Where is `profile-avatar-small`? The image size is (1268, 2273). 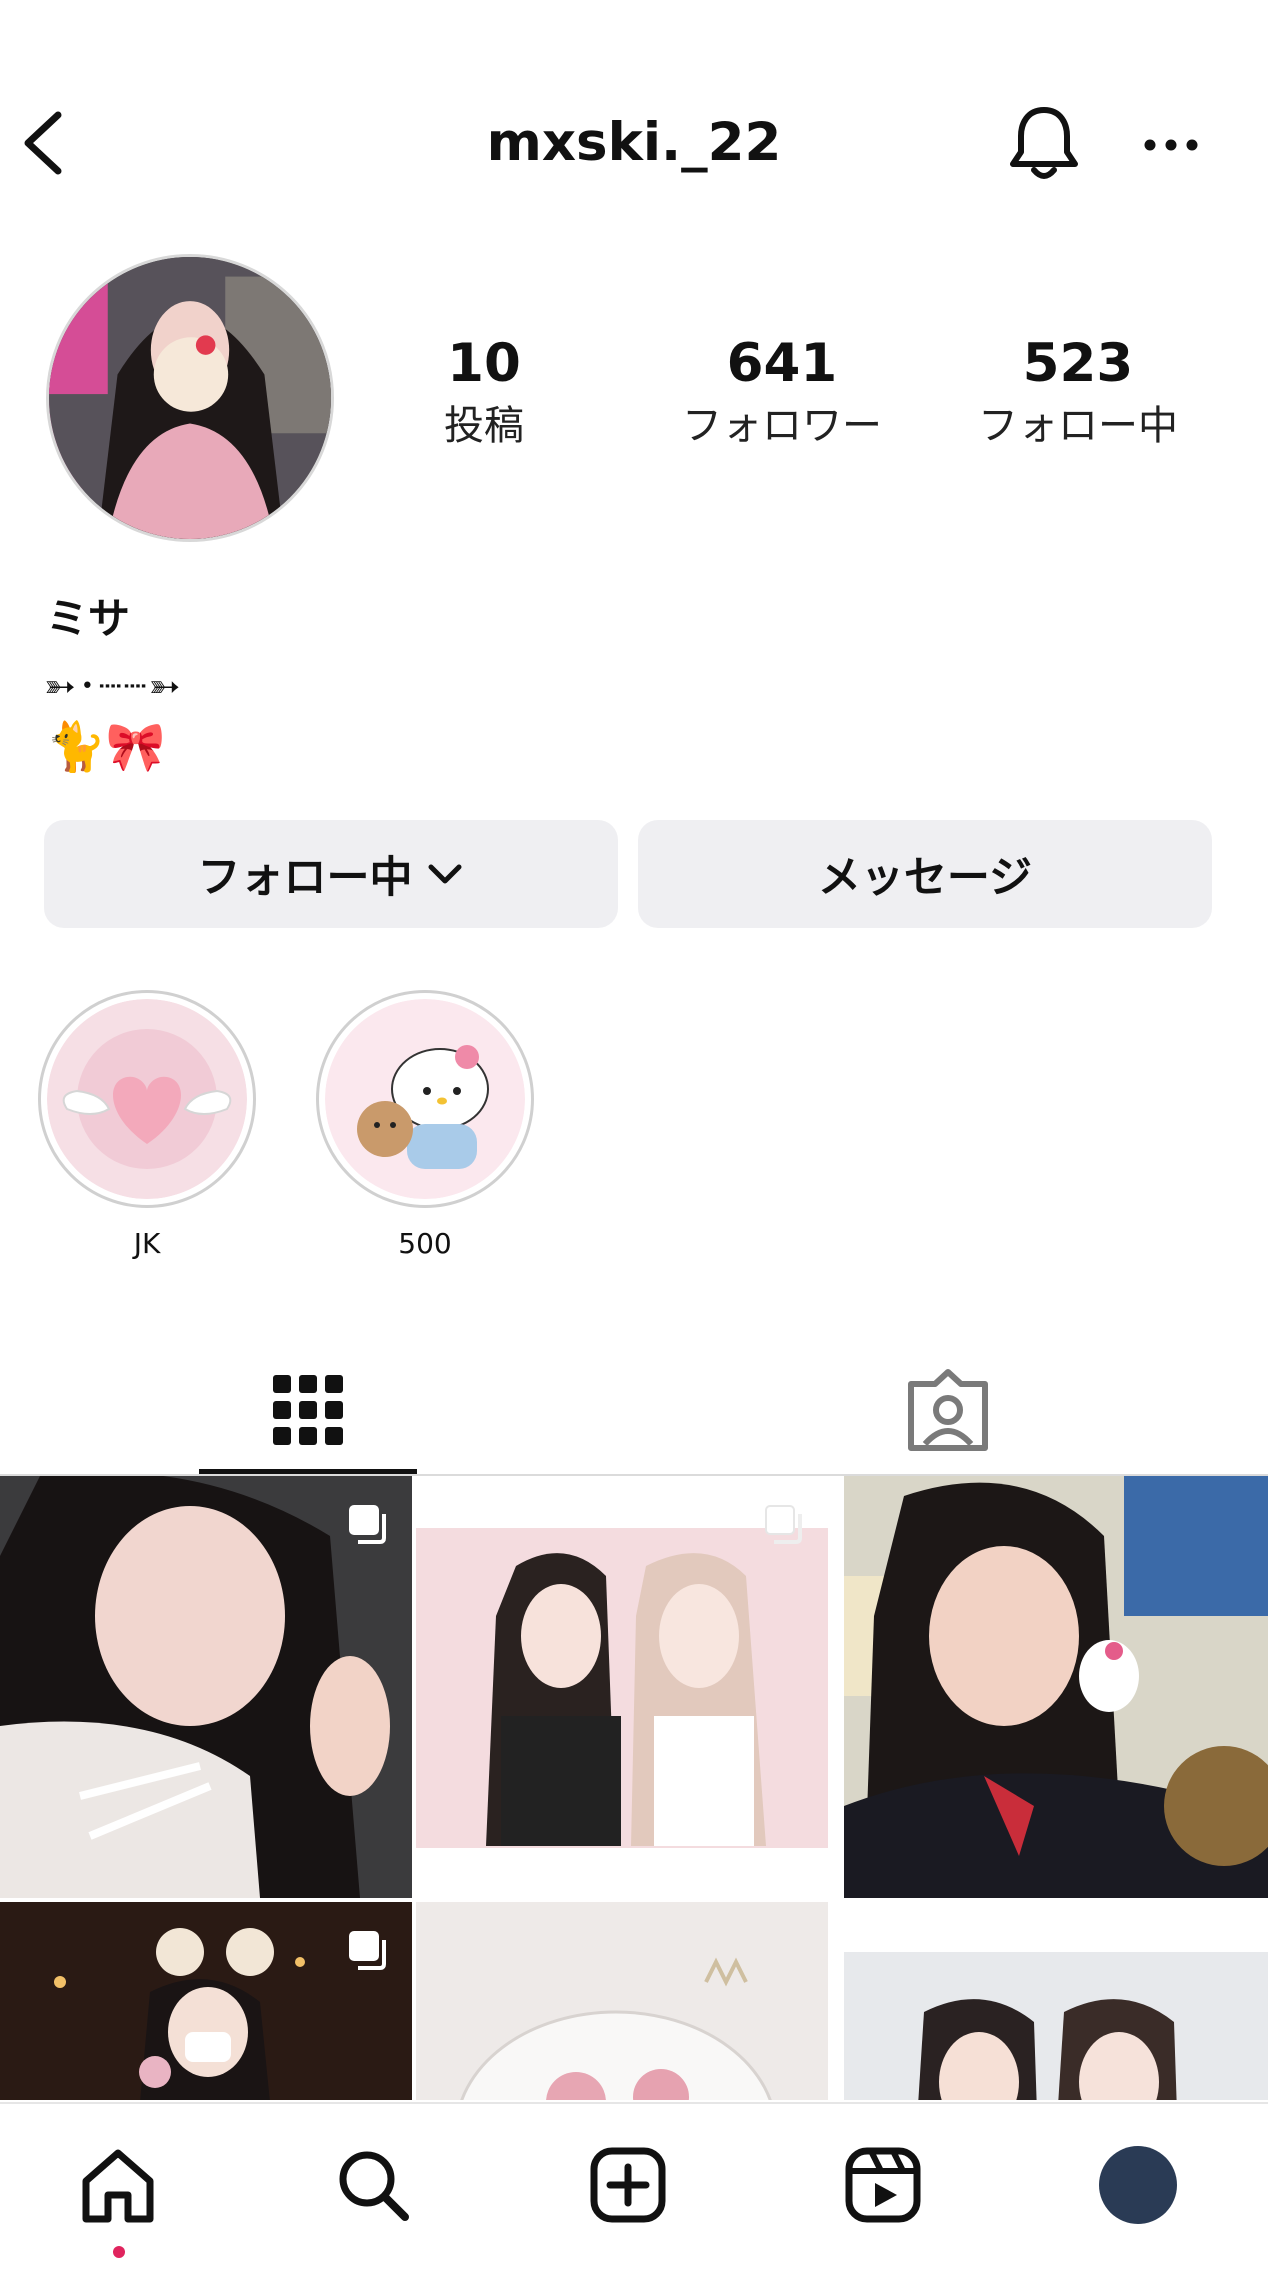
profile-avatar-small is located at coordinates (1138, 2185).